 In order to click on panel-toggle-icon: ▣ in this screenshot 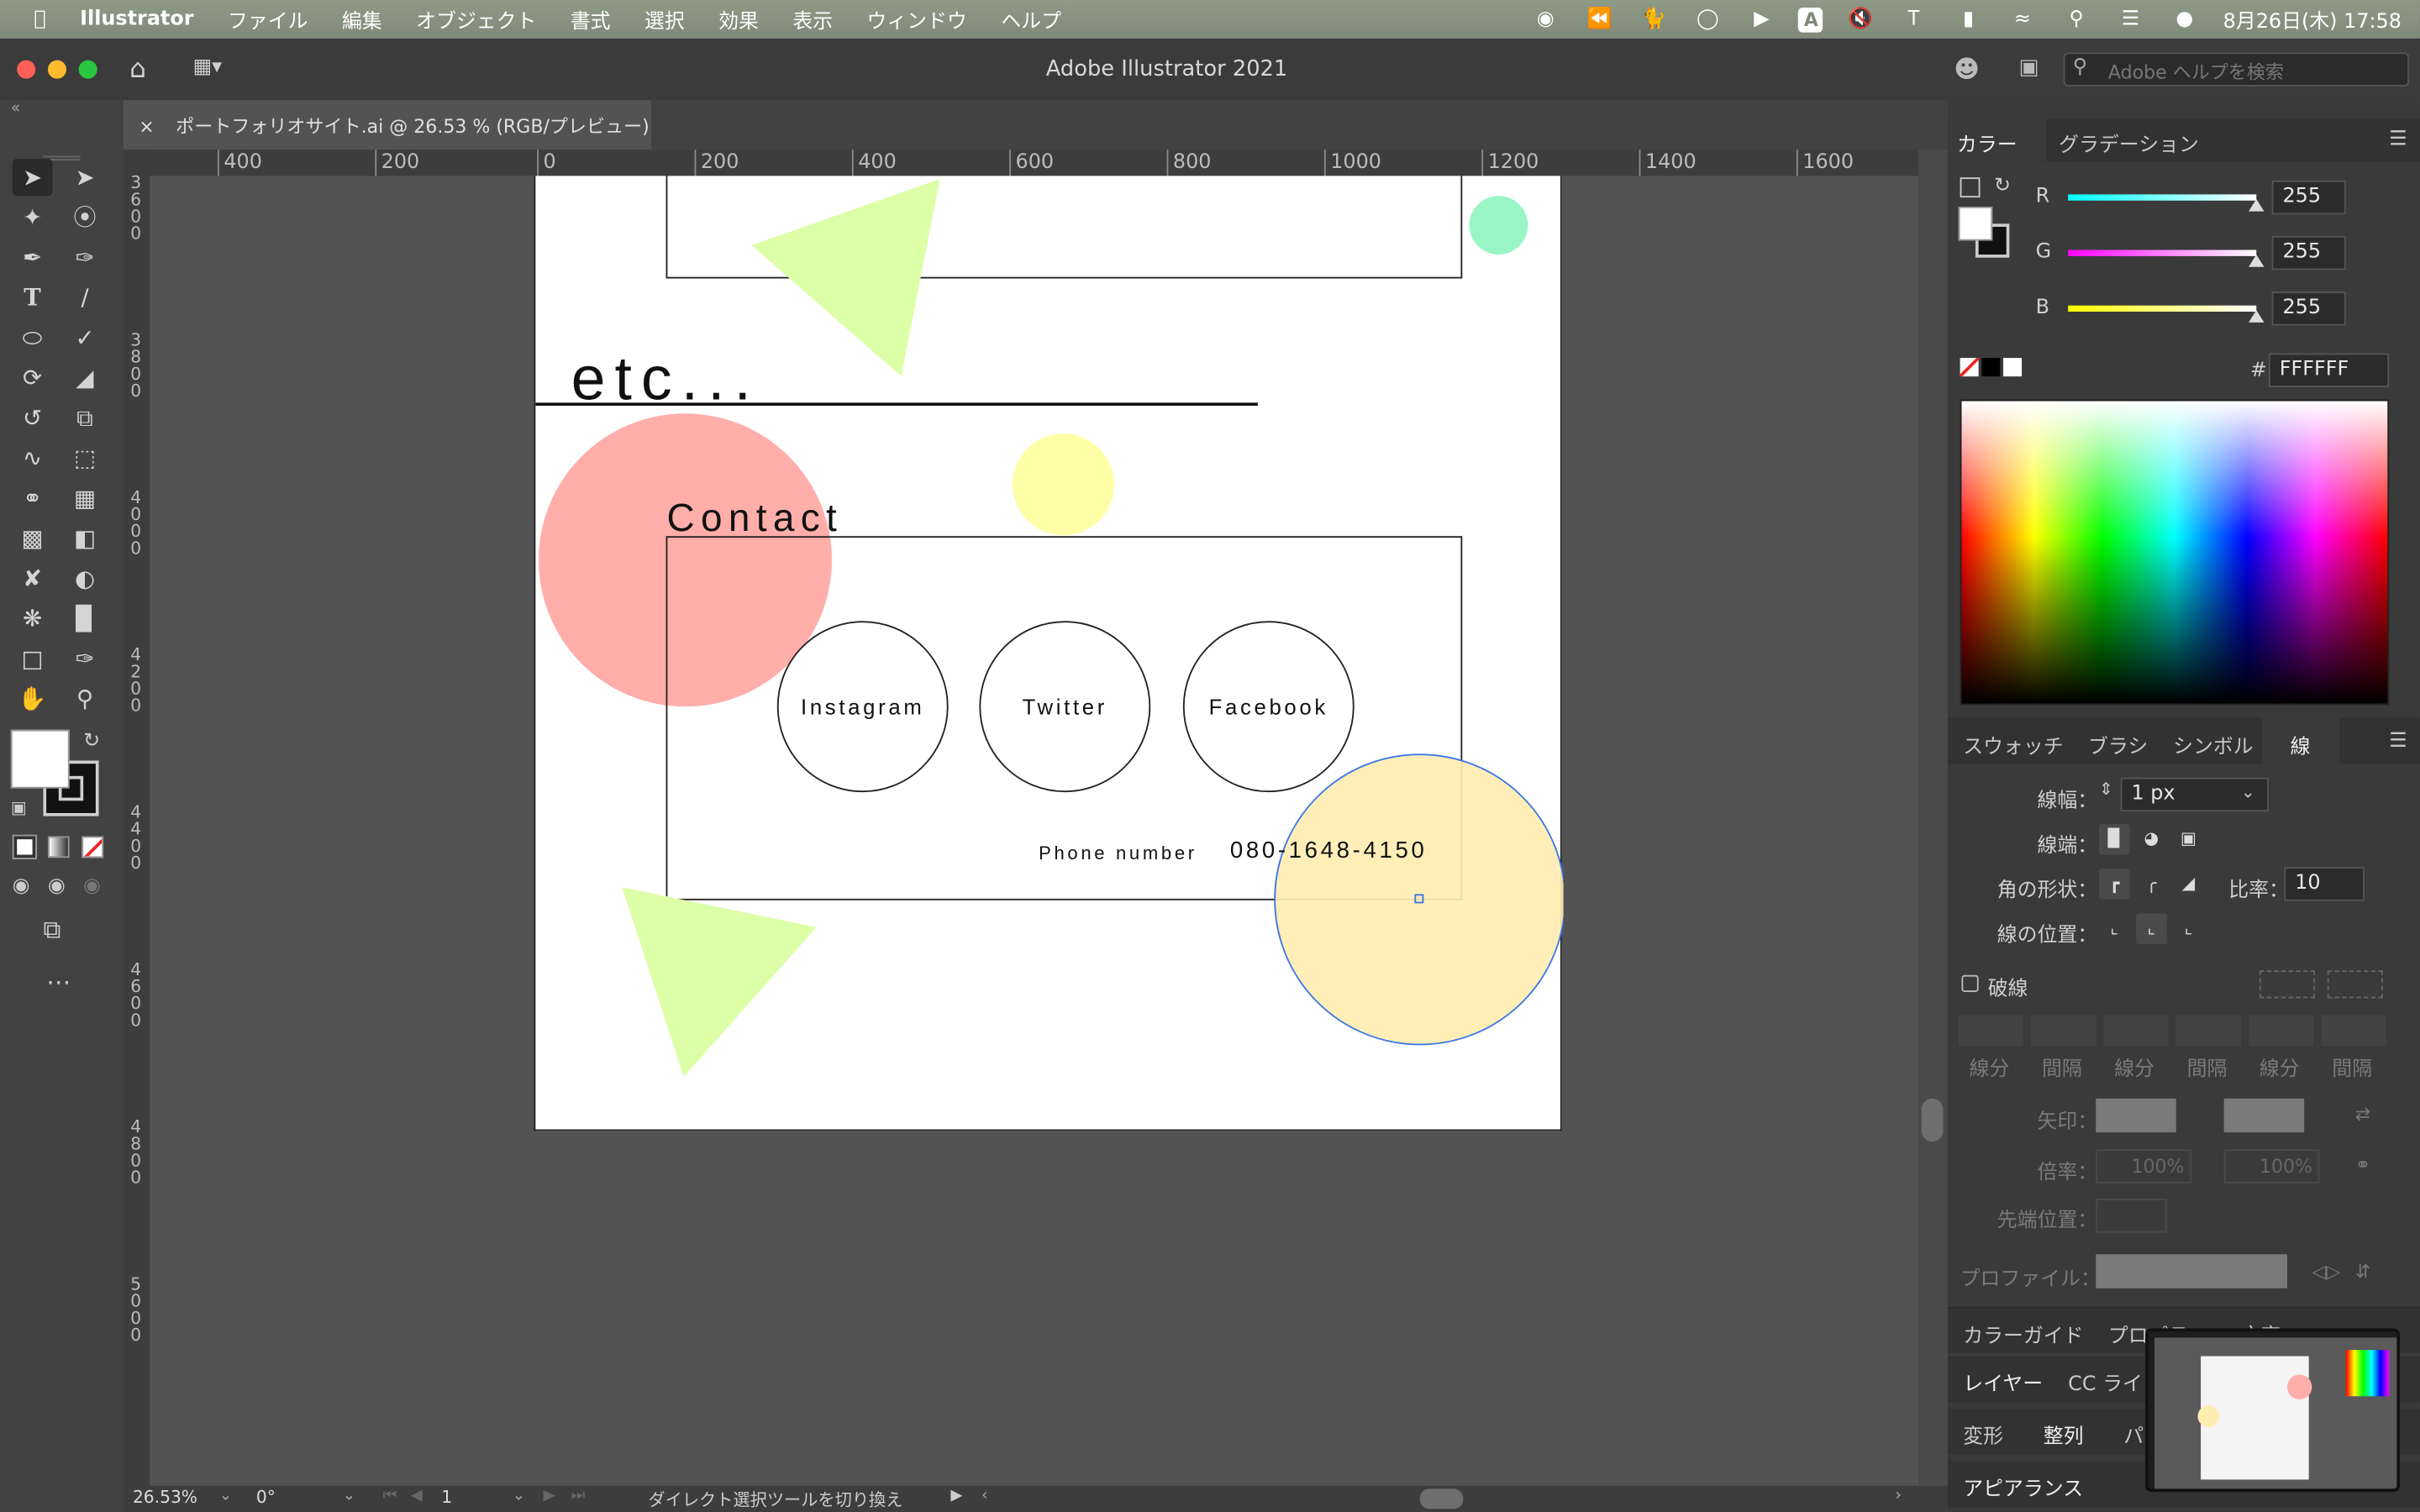, I will do `click(2029, 67)`.